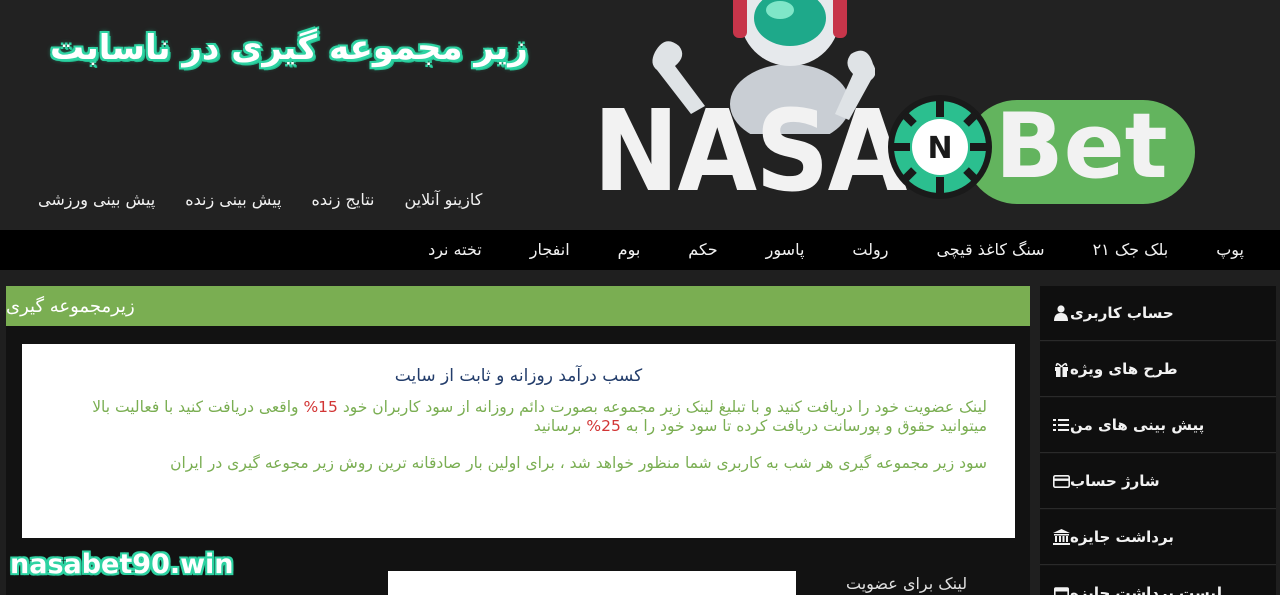  I want to click on sidebar-item-label: برداشت جایزه, so click(1122, 537).